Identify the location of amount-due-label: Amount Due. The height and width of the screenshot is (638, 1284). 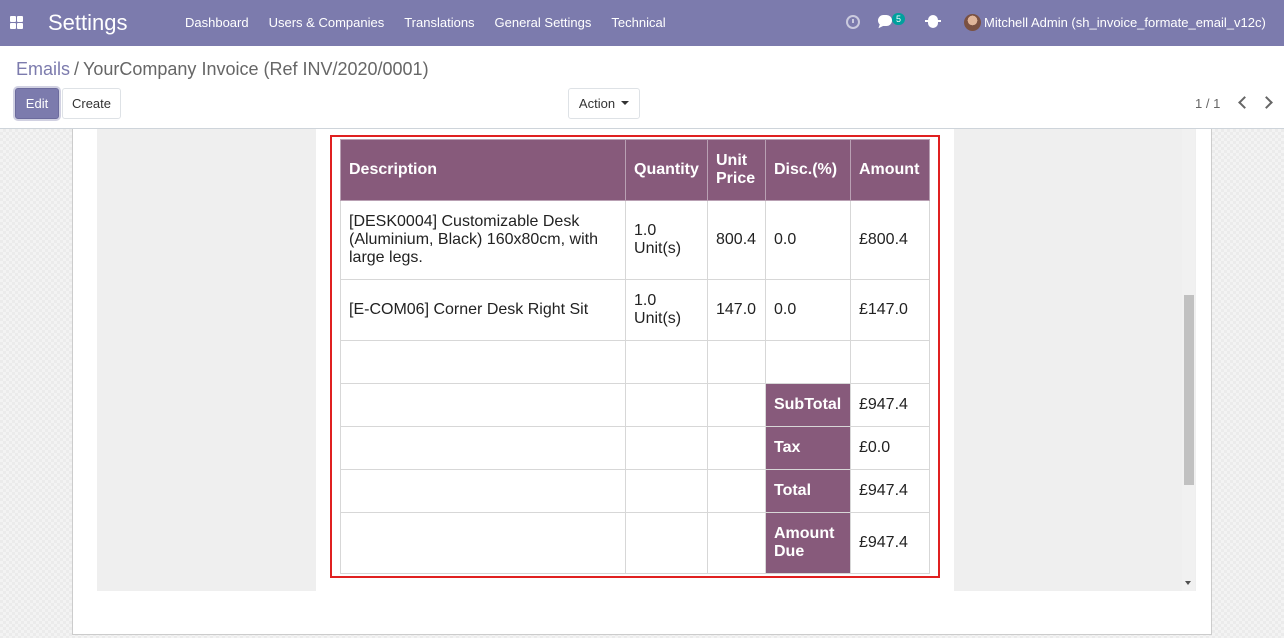
(807, 543).